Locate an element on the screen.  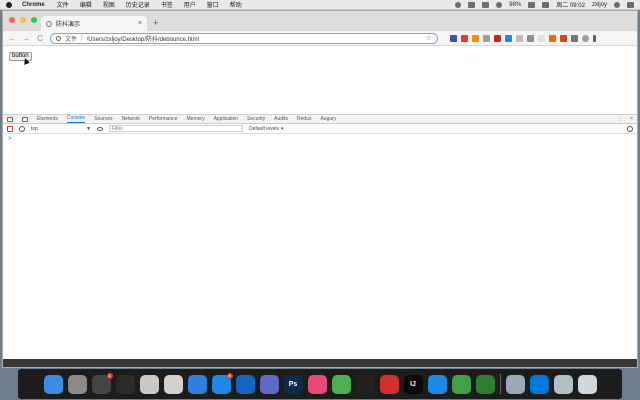
tab-network: Network is located at coordinates (131, 119).